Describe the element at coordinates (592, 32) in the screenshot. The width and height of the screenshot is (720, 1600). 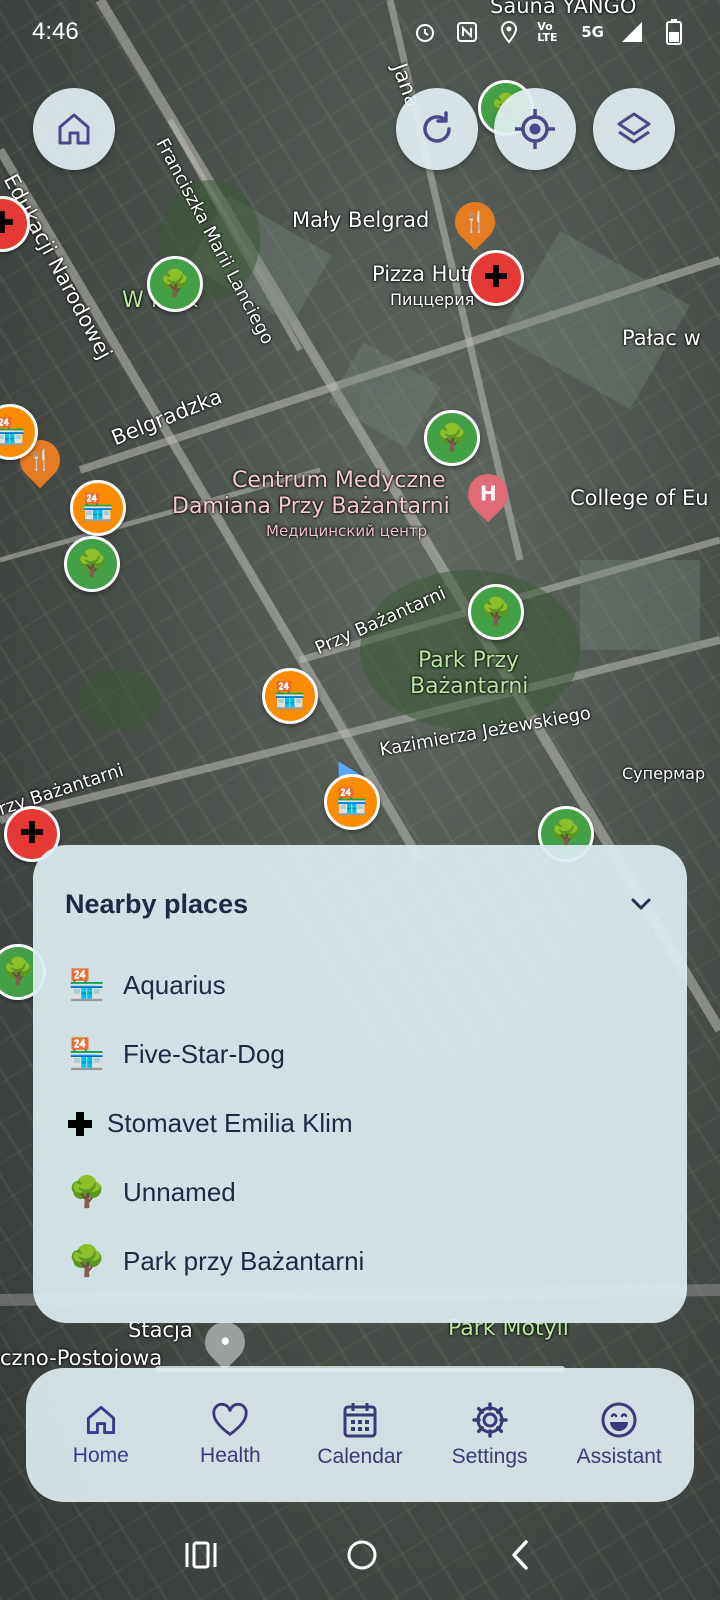
I see `network-type: 5G` at that location.